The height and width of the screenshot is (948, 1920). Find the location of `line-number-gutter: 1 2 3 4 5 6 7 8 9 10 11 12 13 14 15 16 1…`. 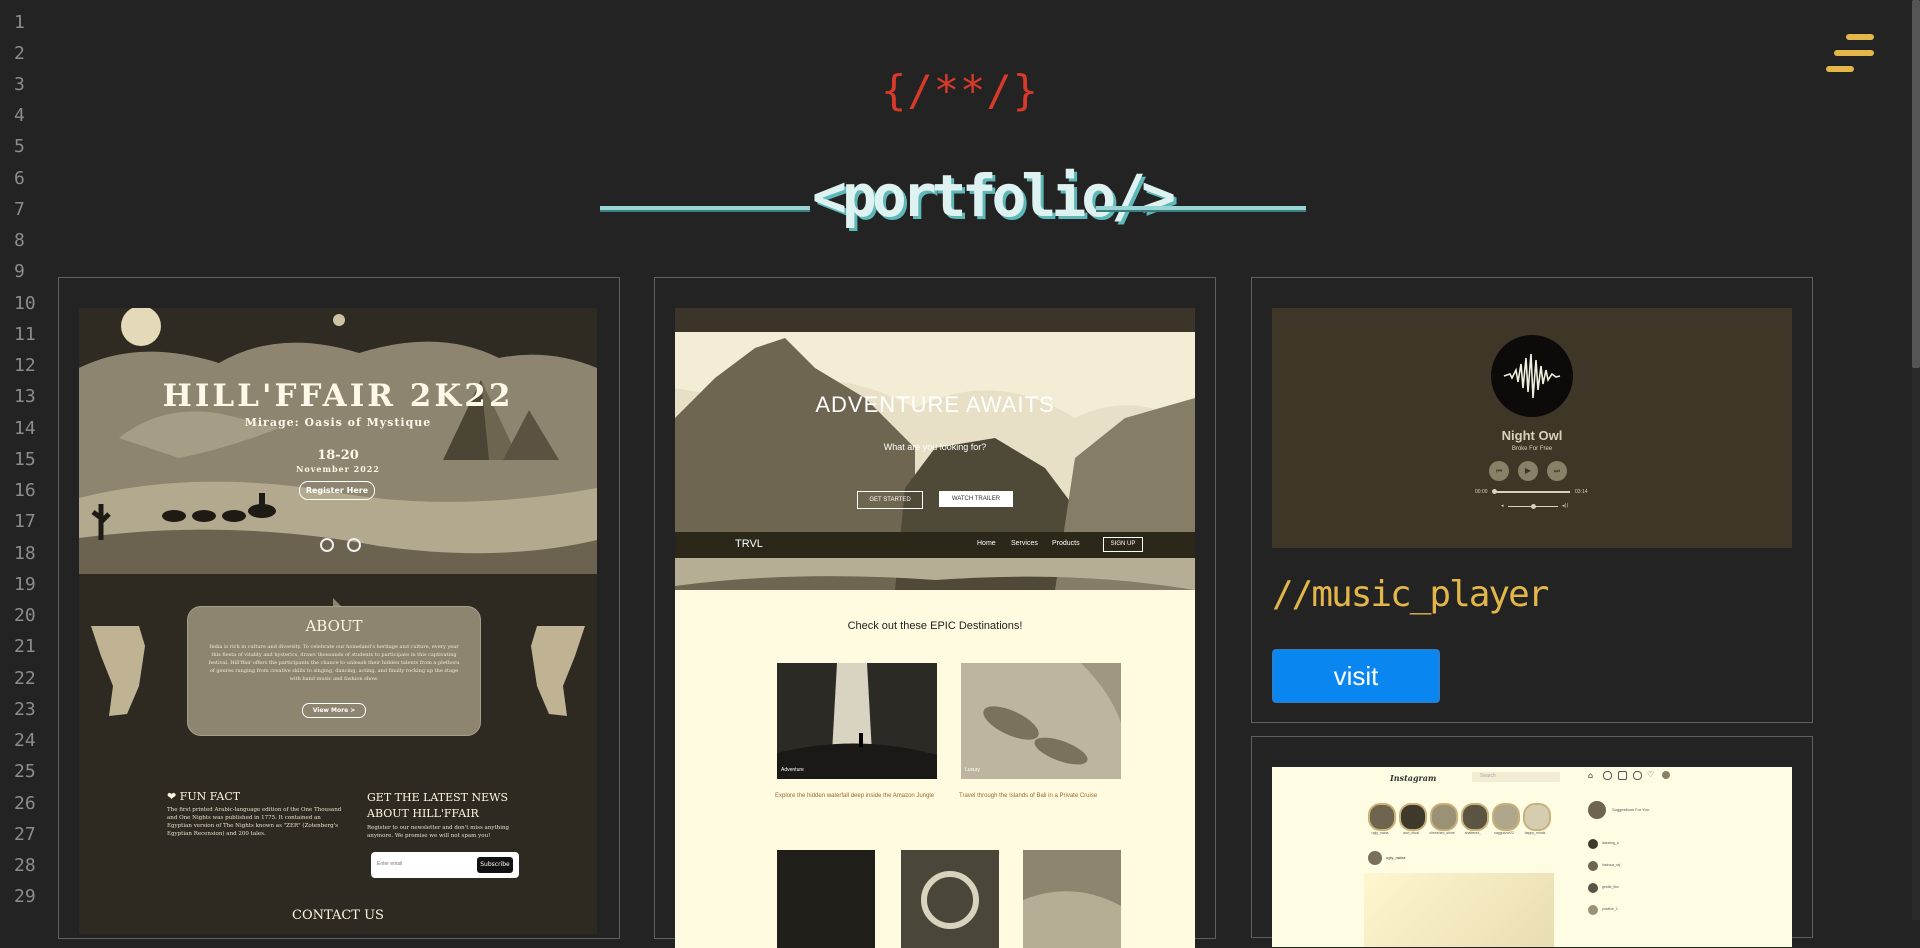

line-number-gutter: 1 2 3 4 5 6 7 8 9 10 11 12 13 14 15 16 1… is located at coordinates (20, 460).